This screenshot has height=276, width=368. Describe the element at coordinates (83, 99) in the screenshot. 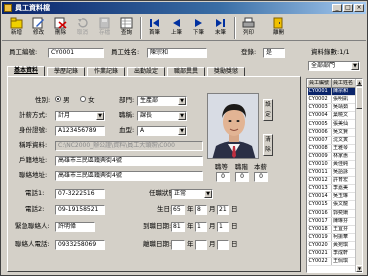

I see `radio-icon` at that location.